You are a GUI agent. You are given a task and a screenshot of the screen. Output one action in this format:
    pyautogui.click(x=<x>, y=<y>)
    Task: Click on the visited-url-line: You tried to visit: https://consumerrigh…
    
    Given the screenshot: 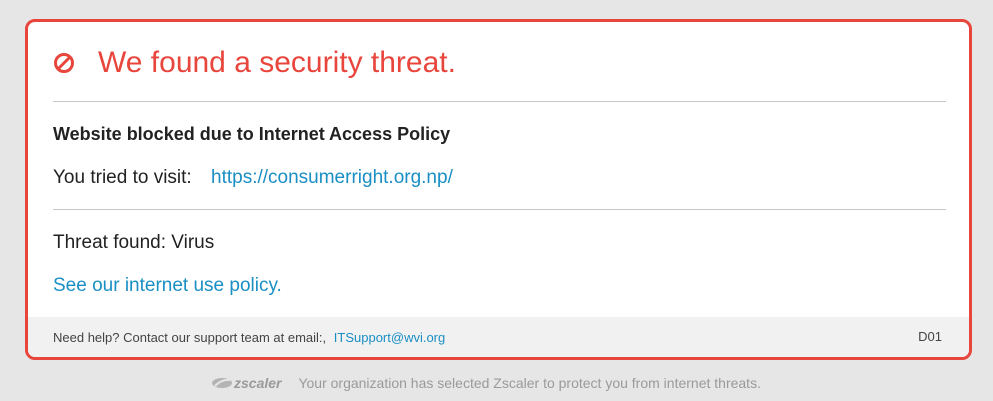 What is the action you would take?
    pyautogui.click(x=253, y=178)
    